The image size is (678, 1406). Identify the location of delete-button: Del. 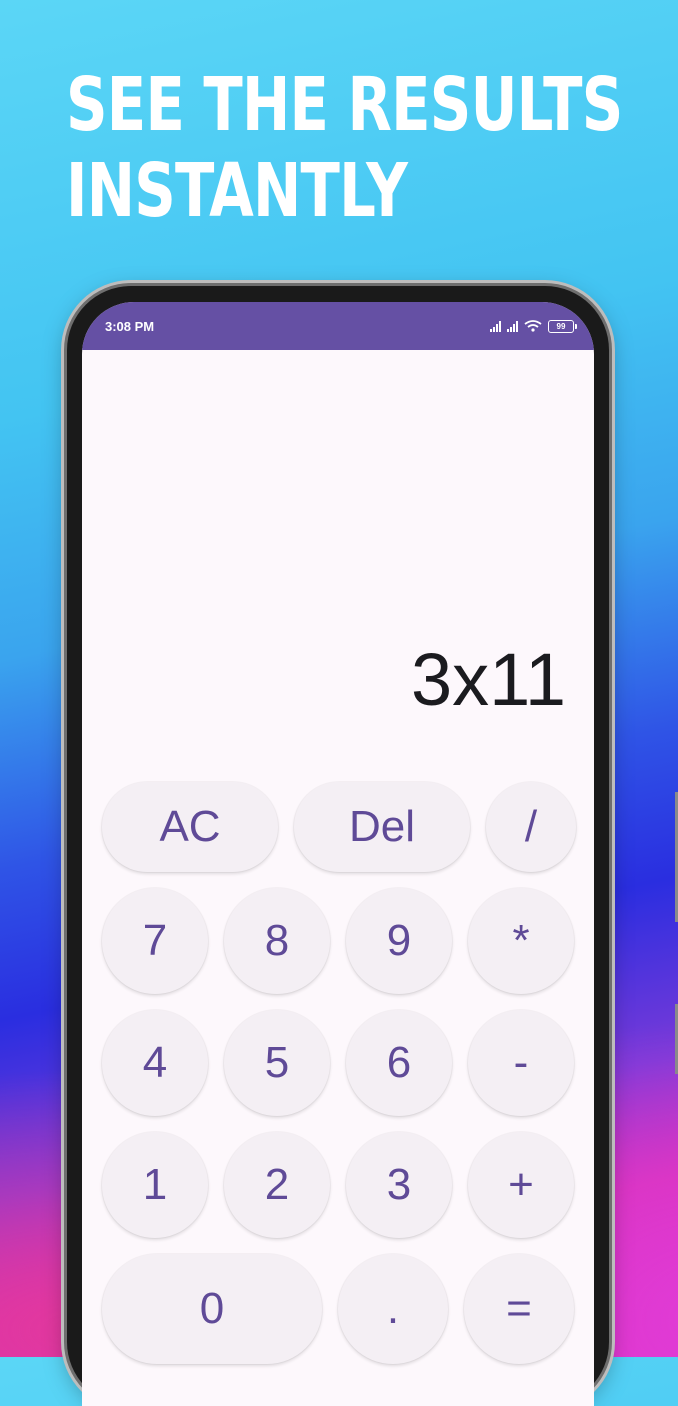
(382, 827).